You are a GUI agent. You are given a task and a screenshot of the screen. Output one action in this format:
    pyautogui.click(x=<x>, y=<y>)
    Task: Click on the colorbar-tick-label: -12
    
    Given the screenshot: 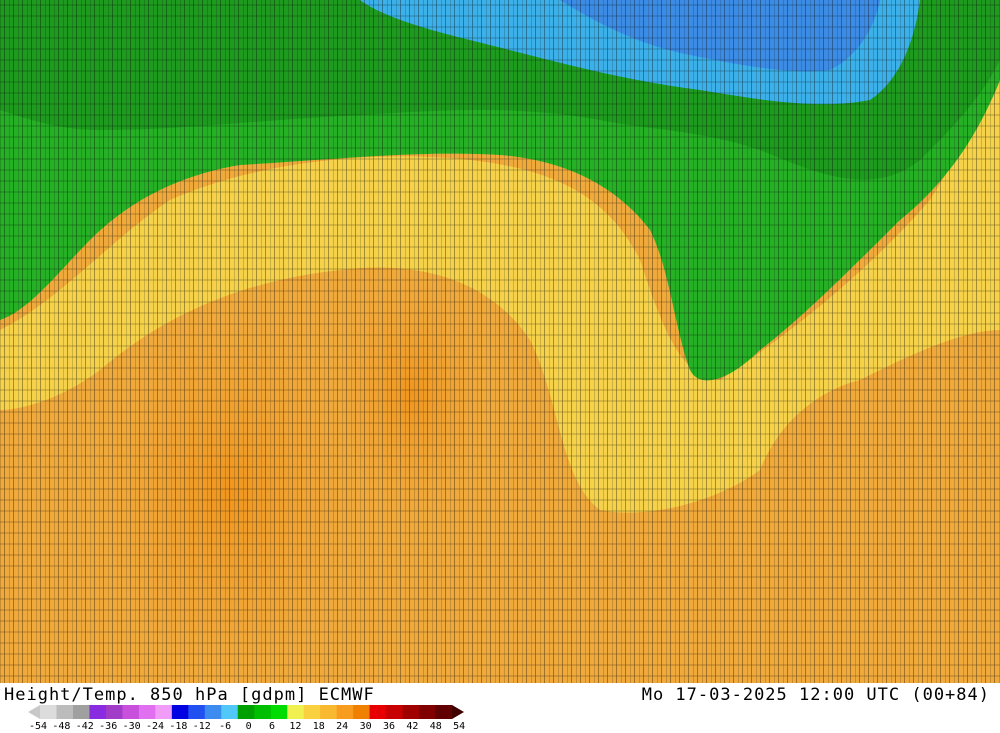 What is the action you would take?
    pyautogui.click(x=201, y=726)
    